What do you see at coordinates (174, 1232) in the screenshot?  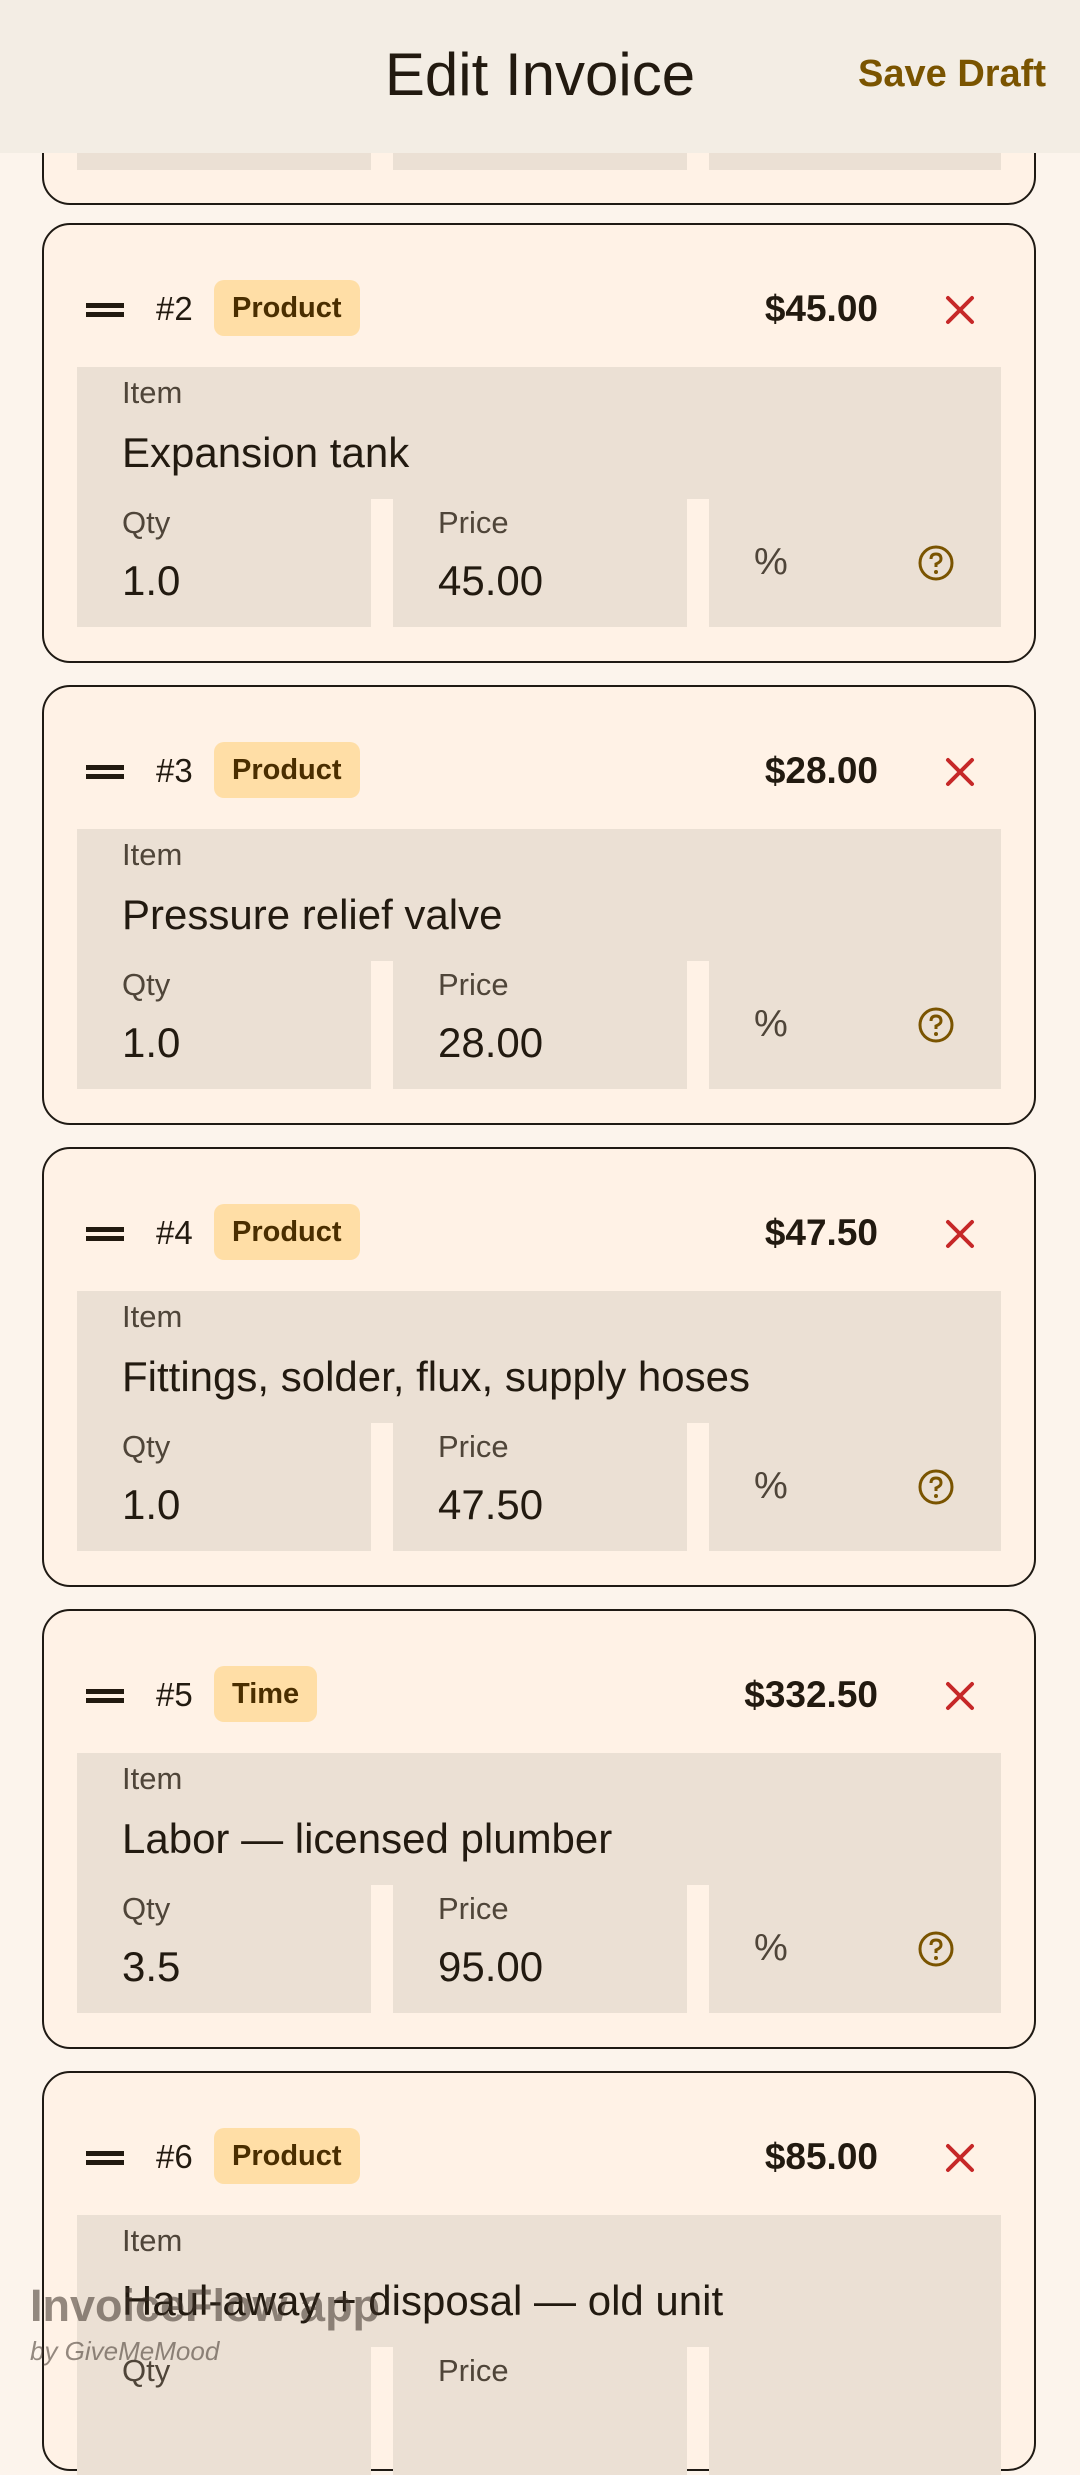 I see `line-item-index: #4` at bounding box center [174, 1232].